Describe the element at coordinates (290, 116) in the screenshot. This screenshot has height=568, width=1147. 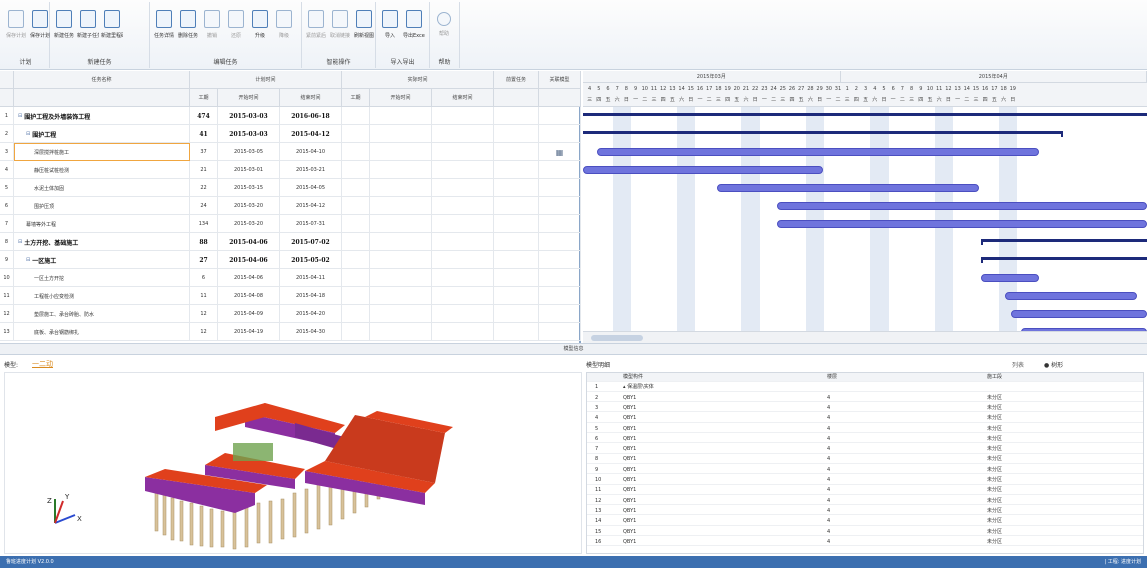
I see `table-row: 1 ⊟ 围护工程及外墙装饰工程 474 2015-03-03 2016-06-18` at that location.